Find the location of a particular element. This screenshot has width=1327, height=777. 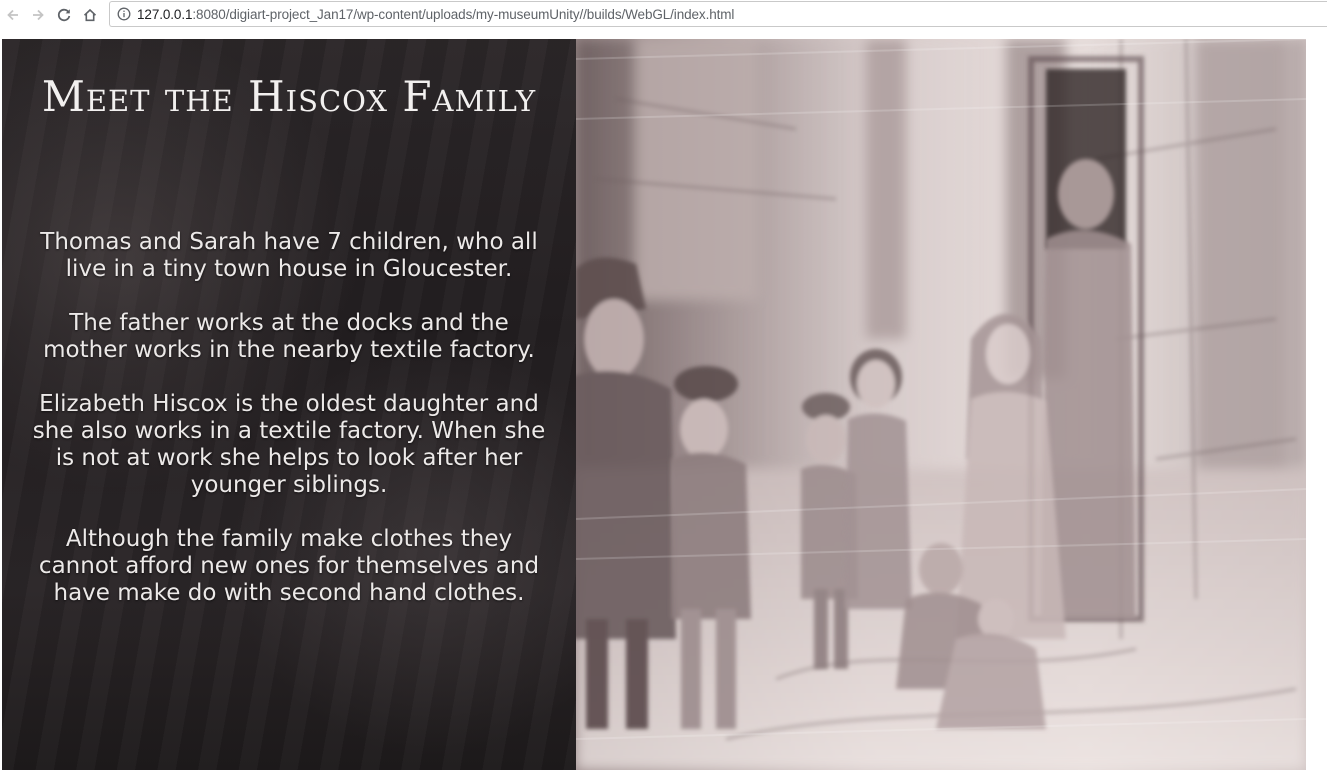

url-host: 127.0.0.1 is located at coordinates (165, 14).